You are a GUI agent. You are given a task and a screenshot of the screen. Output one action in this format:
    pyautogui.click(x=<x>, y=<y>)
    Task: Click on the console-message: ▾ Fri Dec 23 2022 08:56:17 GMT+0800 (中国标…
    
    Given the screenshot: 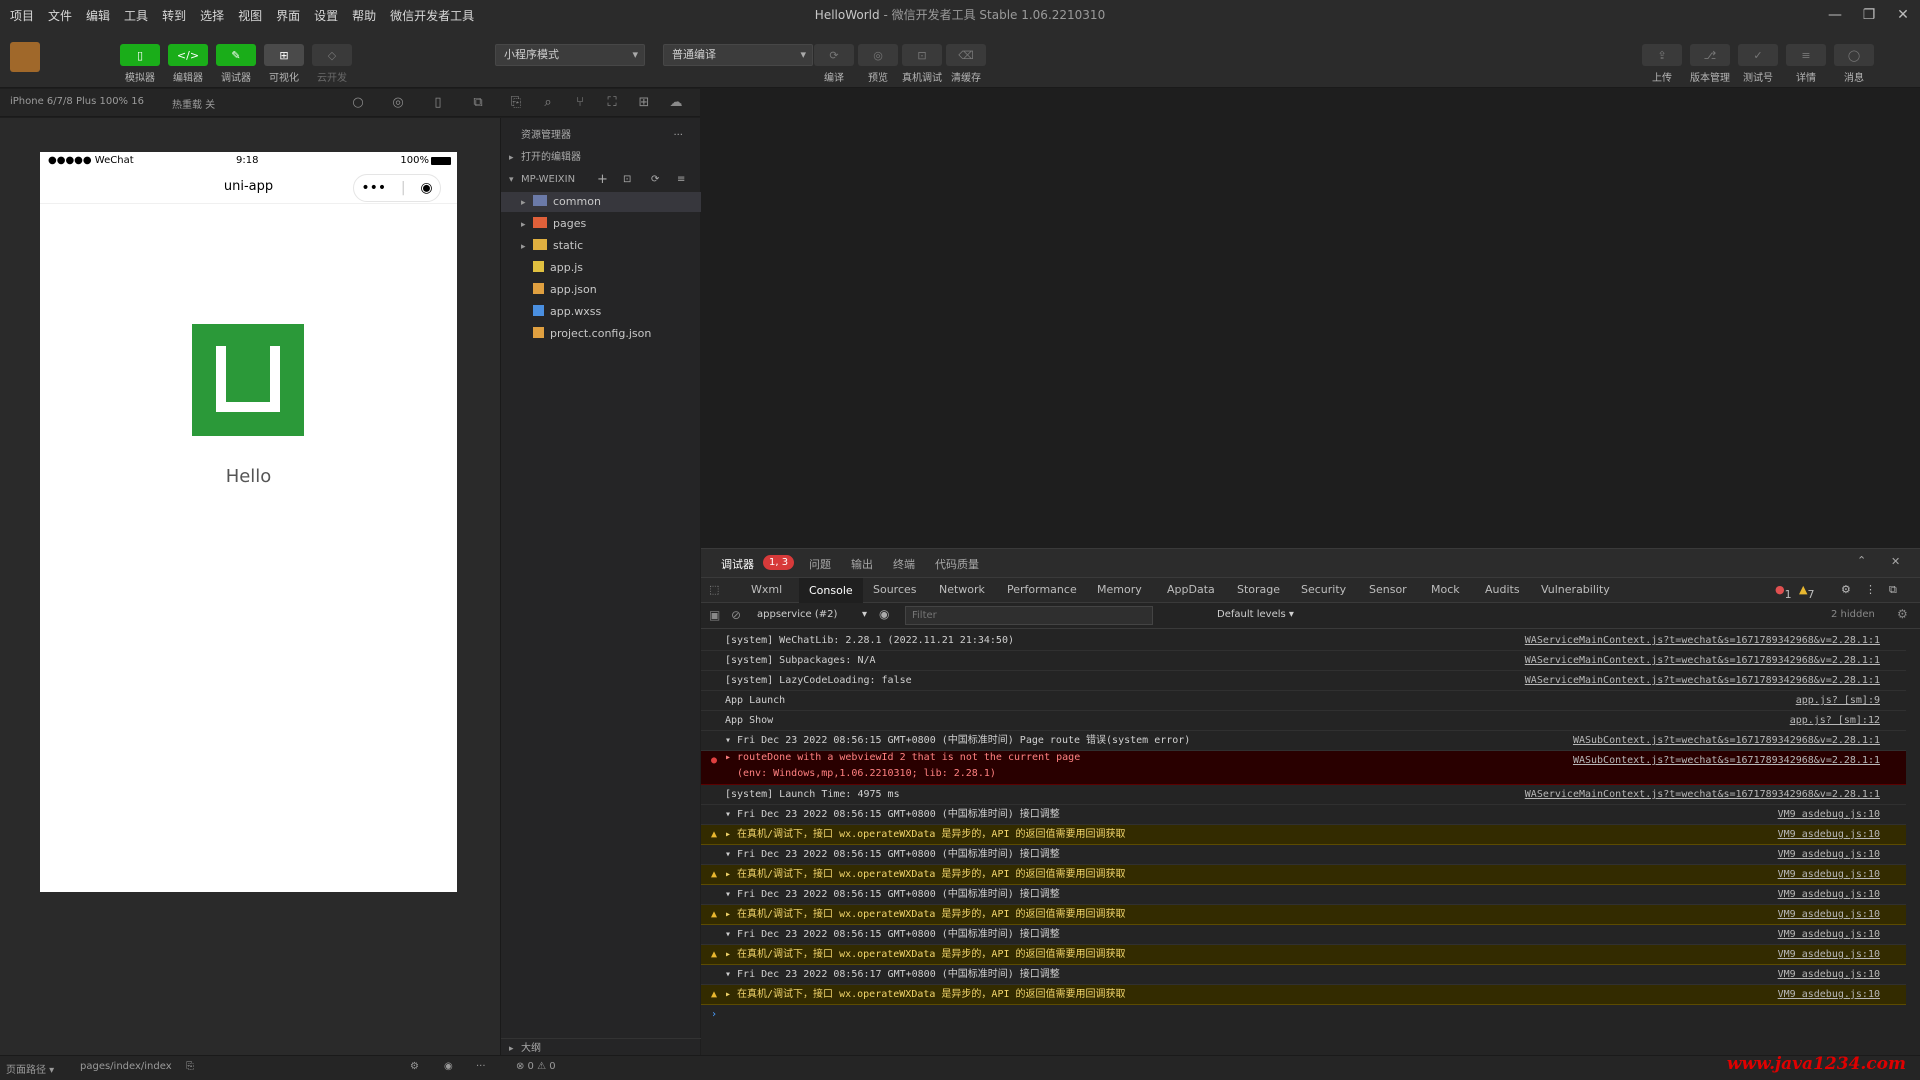 What is the action you would take?
    pyautogui.click(x=892, y=974)
    